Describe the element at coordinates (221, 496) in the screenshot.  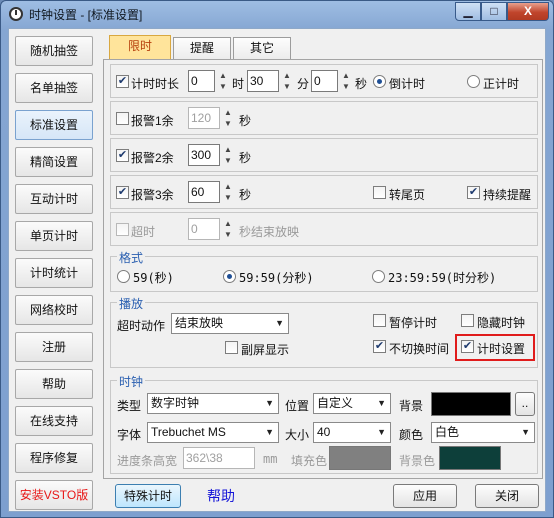
I see `help-link: 帮助` at that location.